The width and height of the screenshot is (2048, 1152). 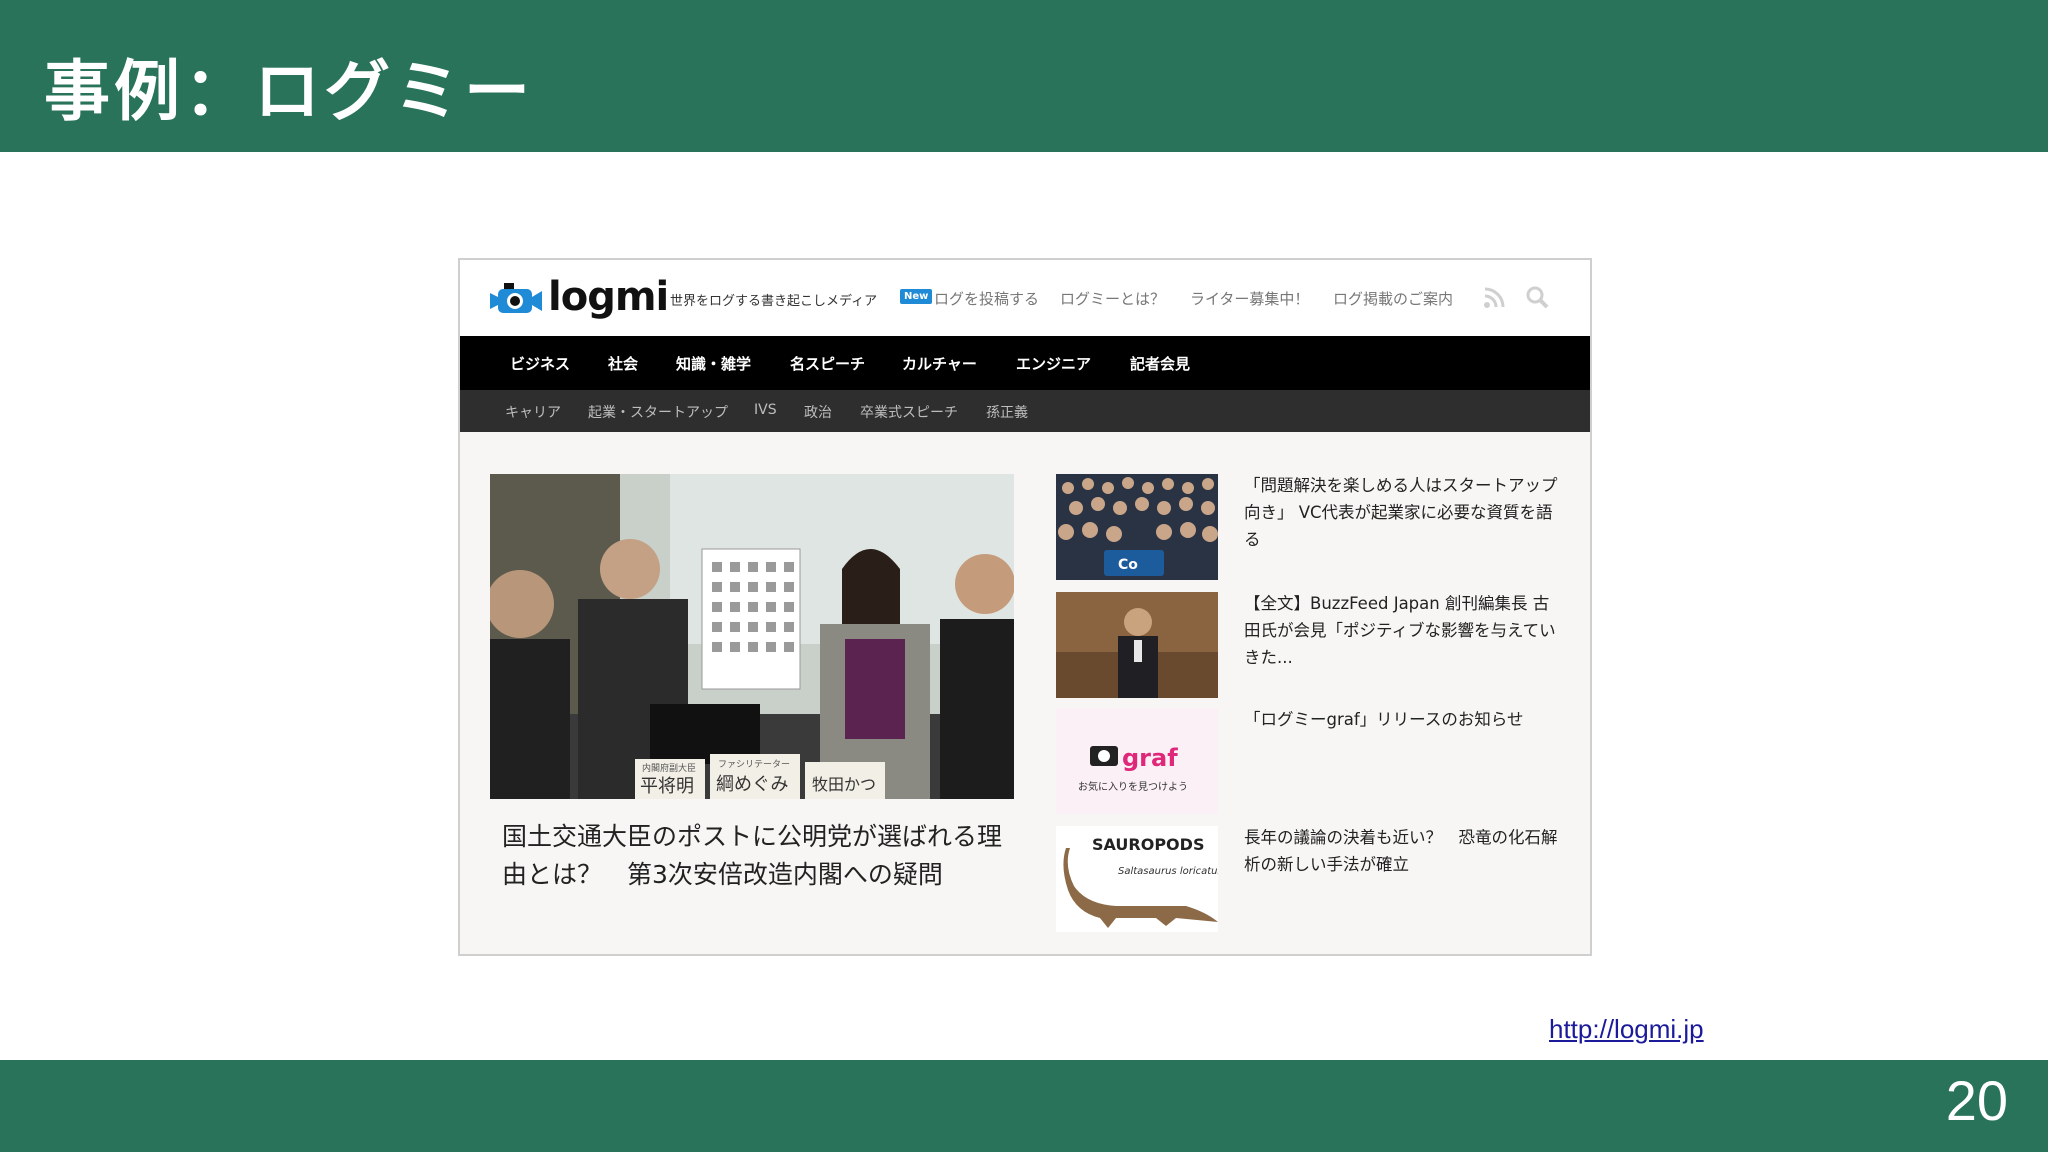 I want to click on page-number: 20, so click(x=1976, y=1100).